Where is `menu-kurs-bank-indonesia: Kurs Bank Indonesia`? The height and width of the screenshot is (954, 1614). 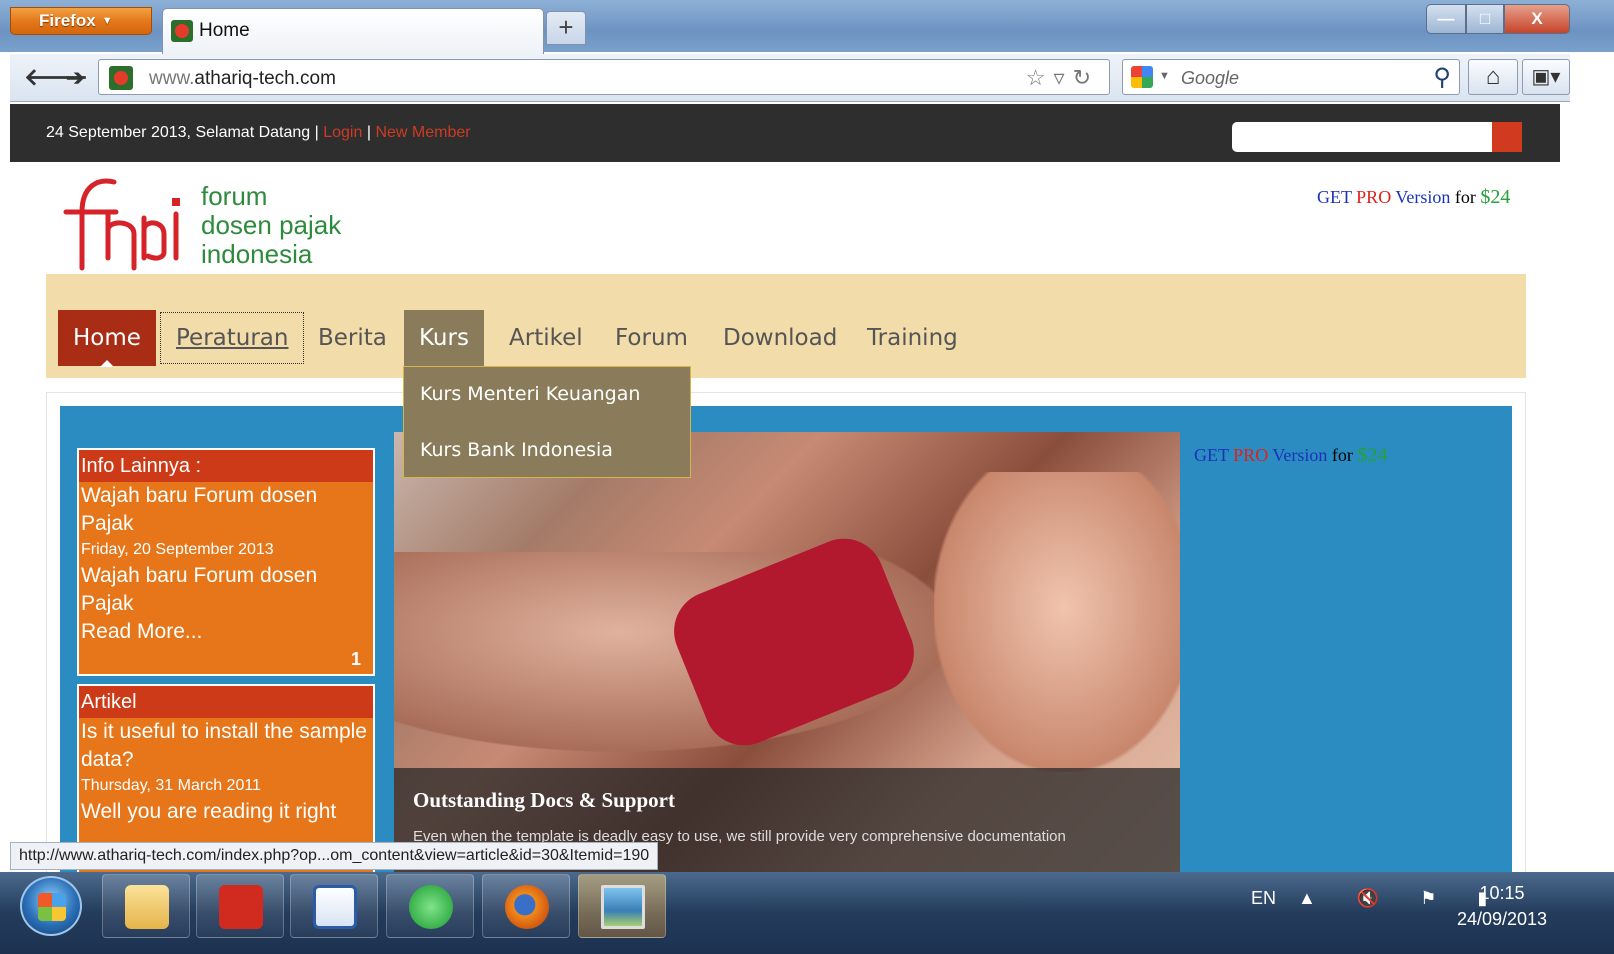 menu-kurs-bank-indonesia: Kurs Bank Indonesia is located at coordinates (516, 450).